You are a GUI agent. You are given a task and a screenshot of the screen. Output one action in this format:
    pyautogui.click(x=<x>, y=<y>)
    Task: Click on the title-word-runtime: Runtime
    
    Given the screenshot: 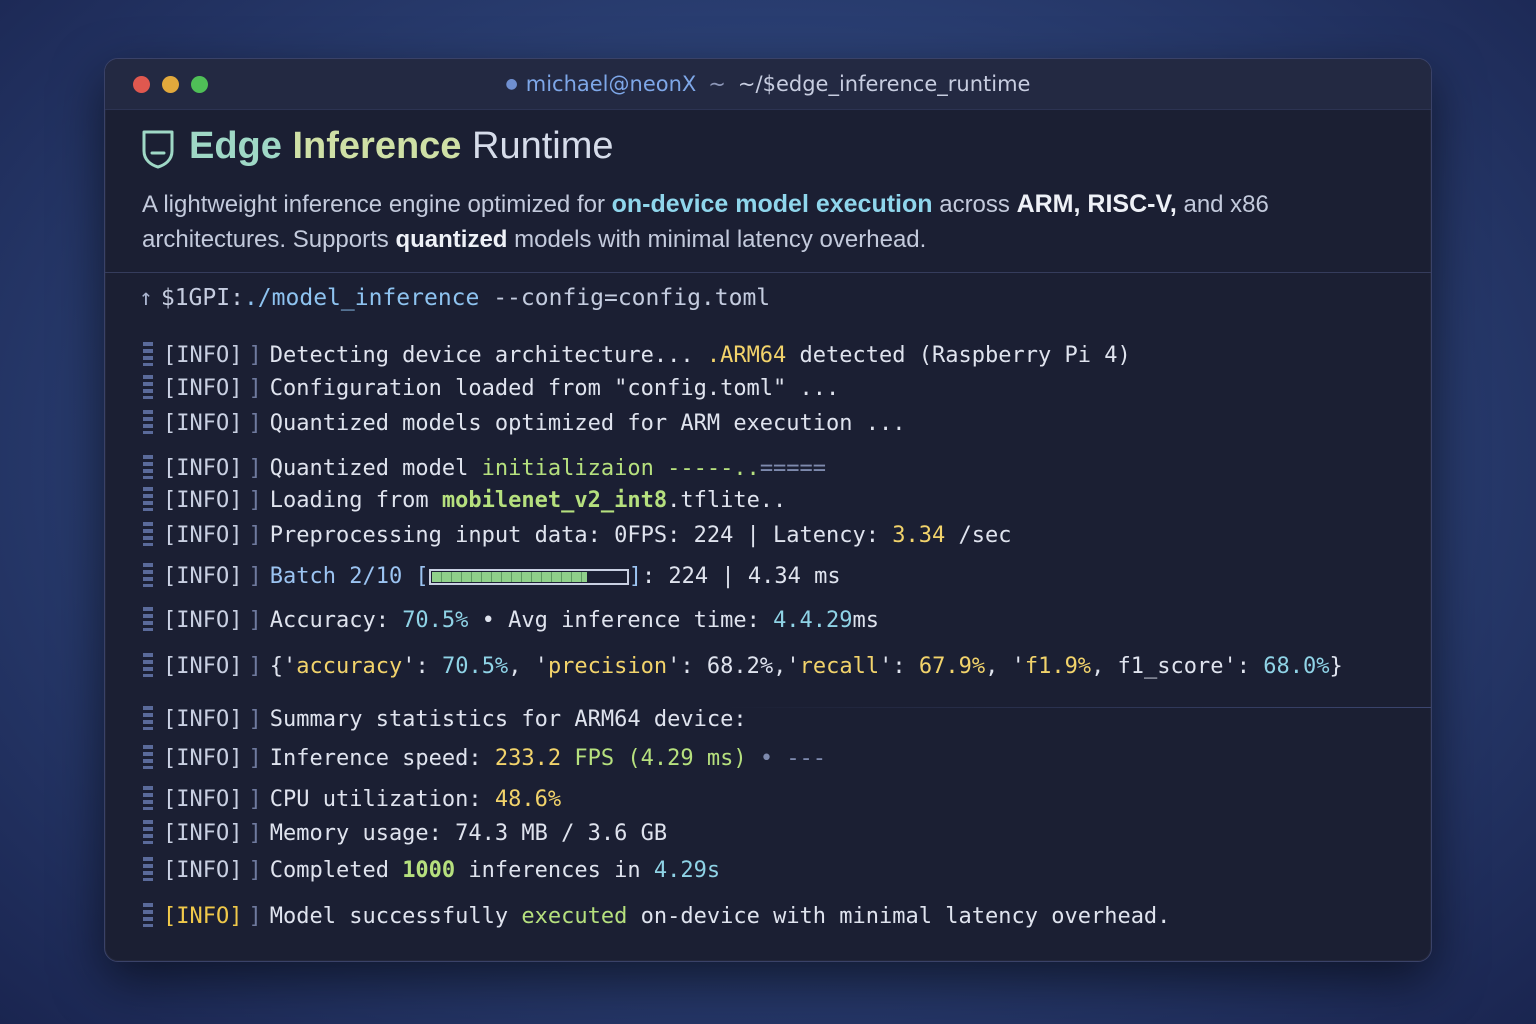 What is the action you would take?
    pyautogui.click(x=543, y=146)
    